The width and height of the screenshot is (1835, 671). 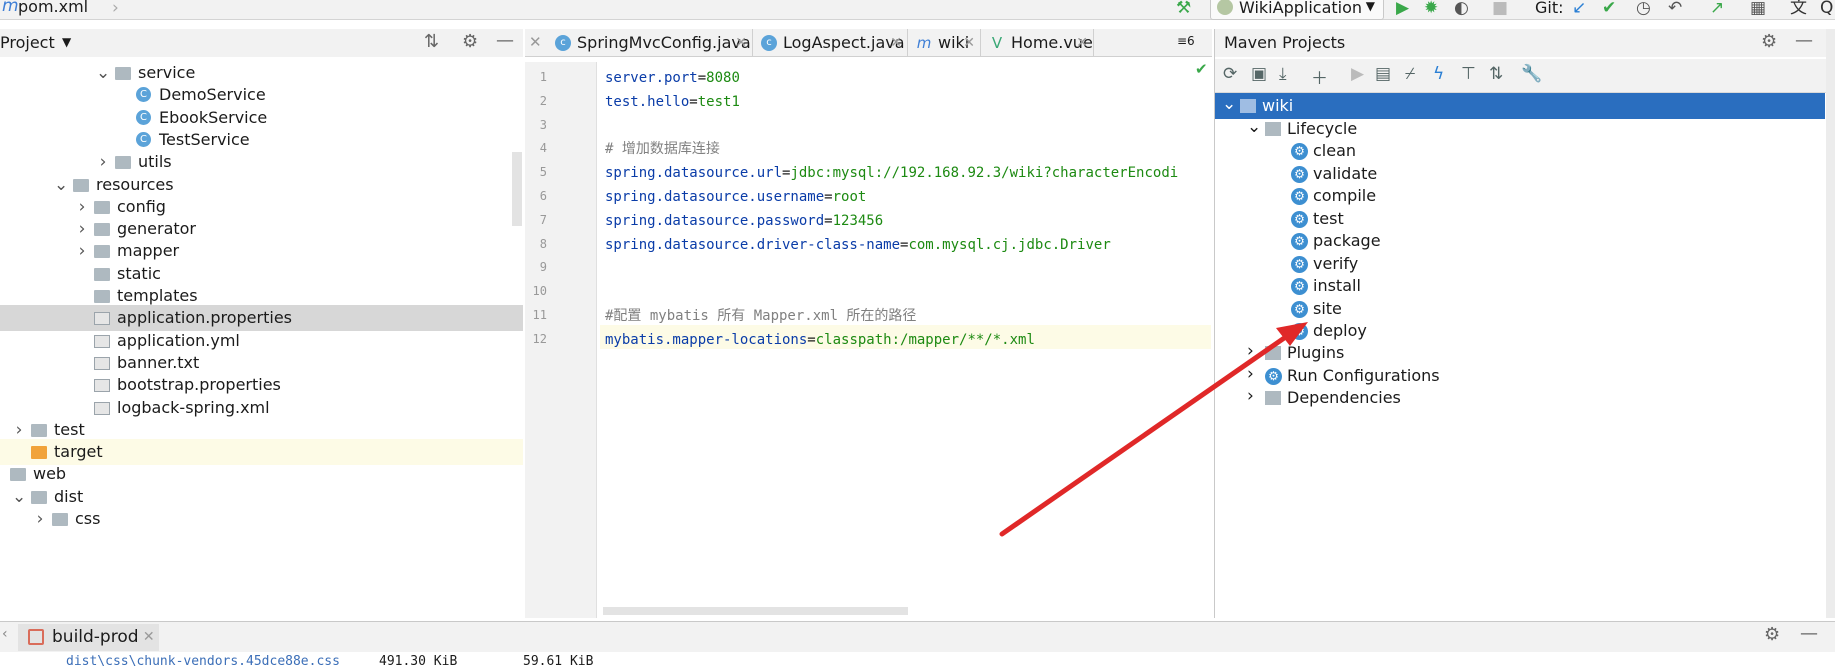 I want to click on gear-icon: ⚙, so click(x=1772, y=634).